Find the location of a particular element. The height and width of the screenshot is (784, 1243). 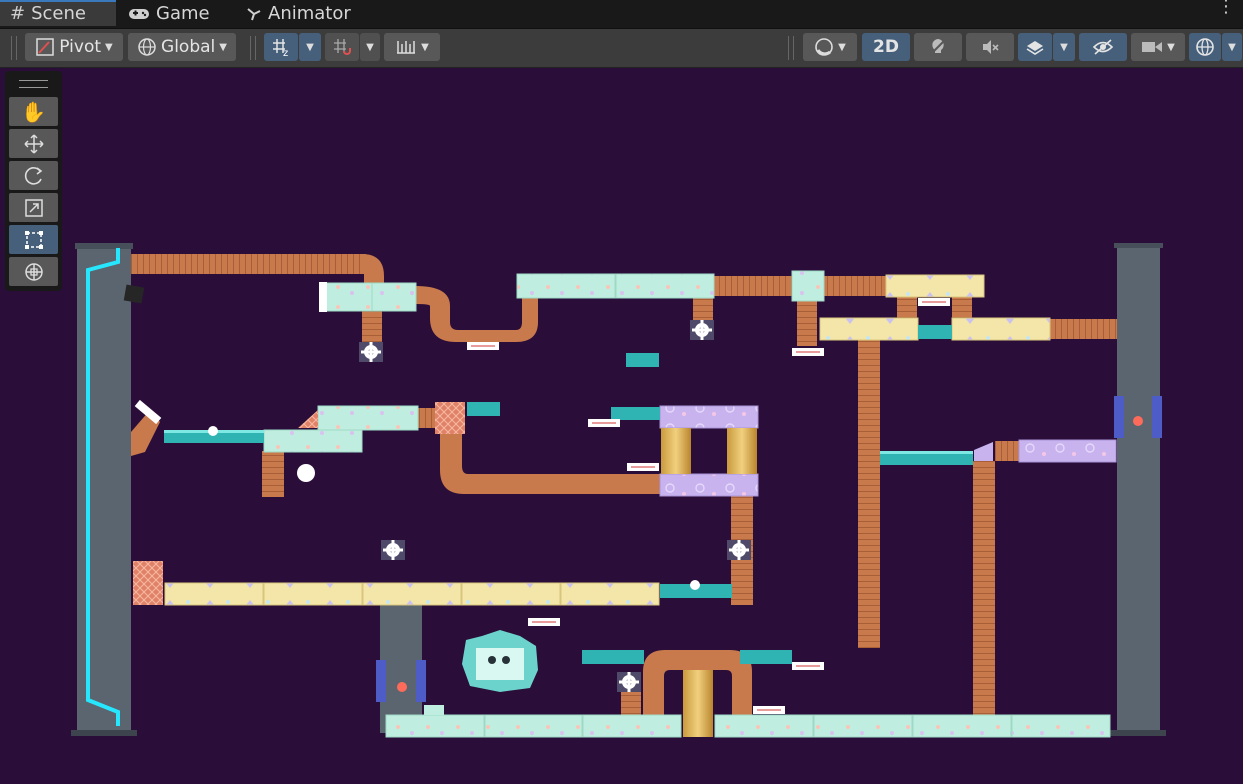

layers-icon is located at coordinates (1035, 47).